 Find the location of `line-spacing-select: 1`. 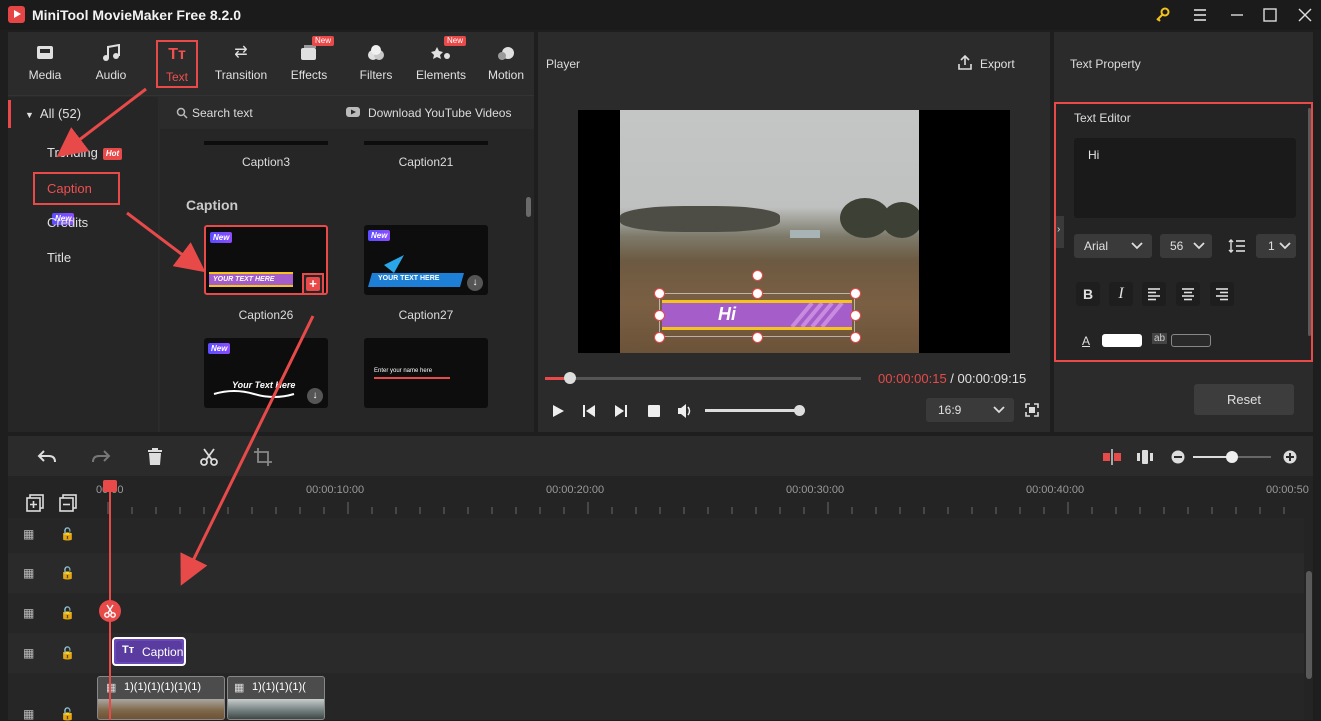

line-spacing-select: 1 is located at coordinates (1276, 246).